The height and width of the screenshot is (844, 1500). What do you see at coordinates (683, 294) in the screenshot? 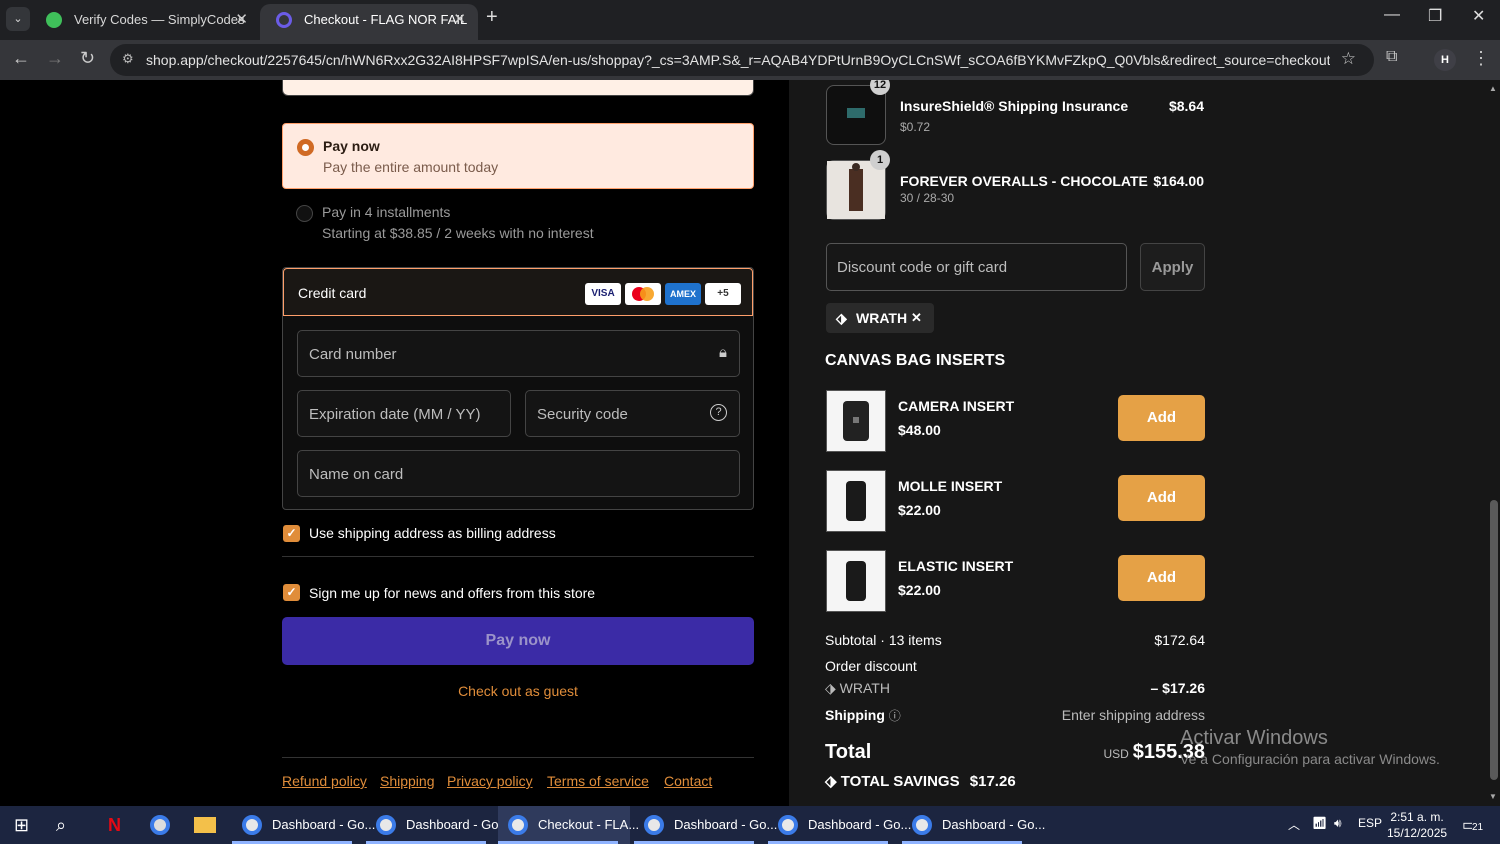
I see `amex-icon: AMEX` at bounding box center [683, 294].